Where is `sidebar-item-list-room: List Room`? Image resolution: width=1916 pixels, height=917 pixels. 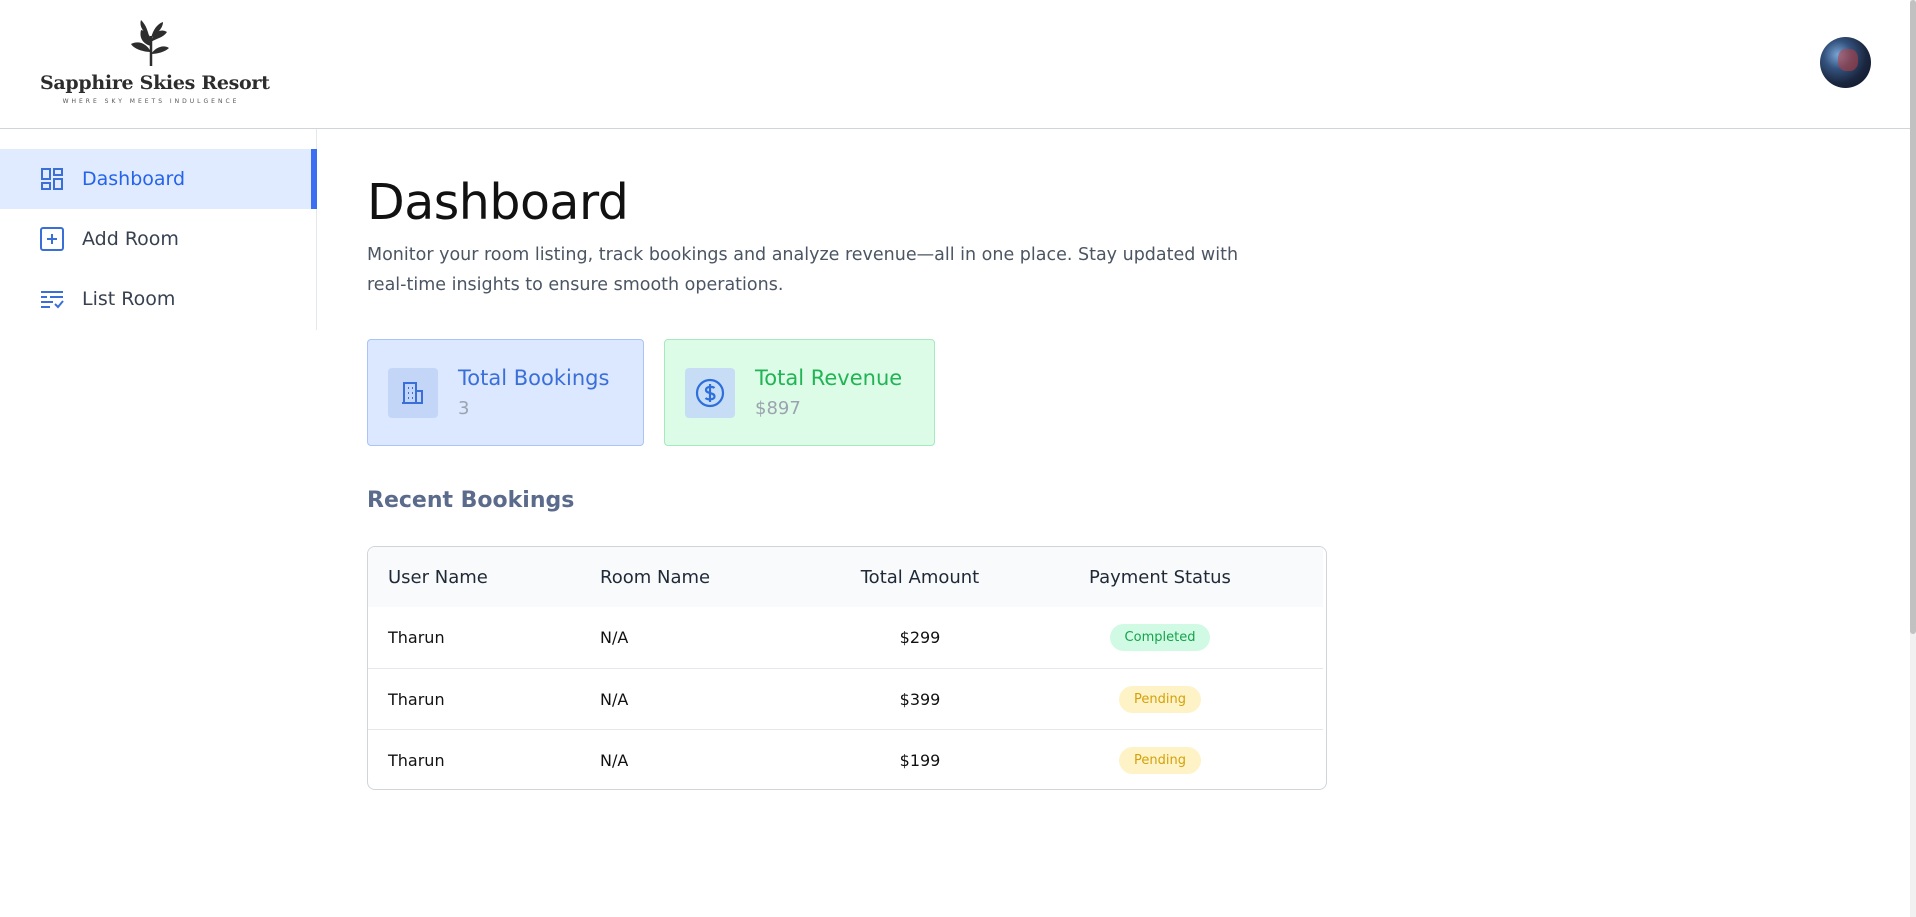 sidebar-item-list-room: List Room is located at coordinates (158, 299).